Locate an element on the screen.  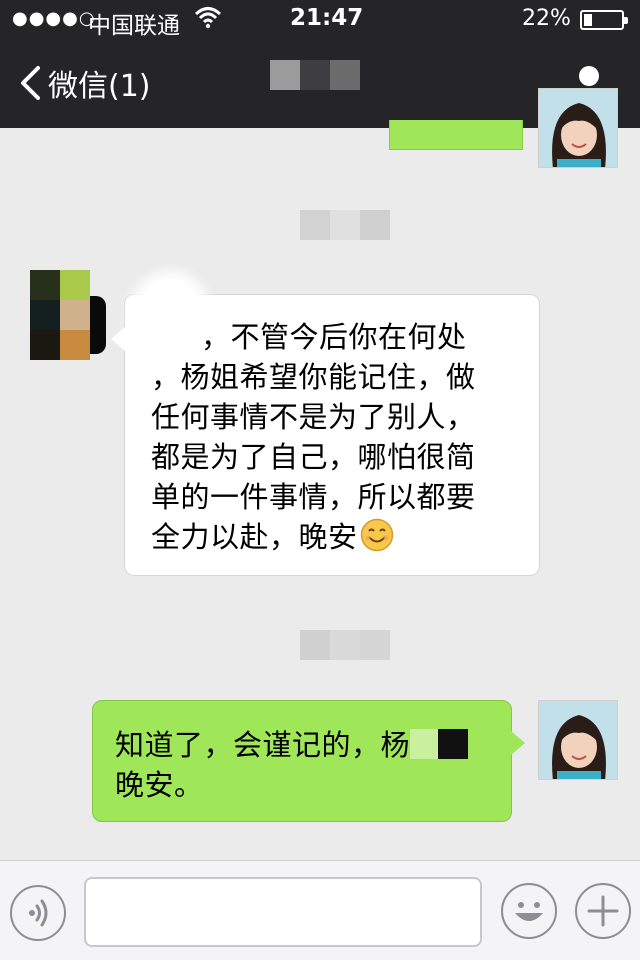
message-line: 任何事情不是为了别人， is located at coordinates (313, 417).